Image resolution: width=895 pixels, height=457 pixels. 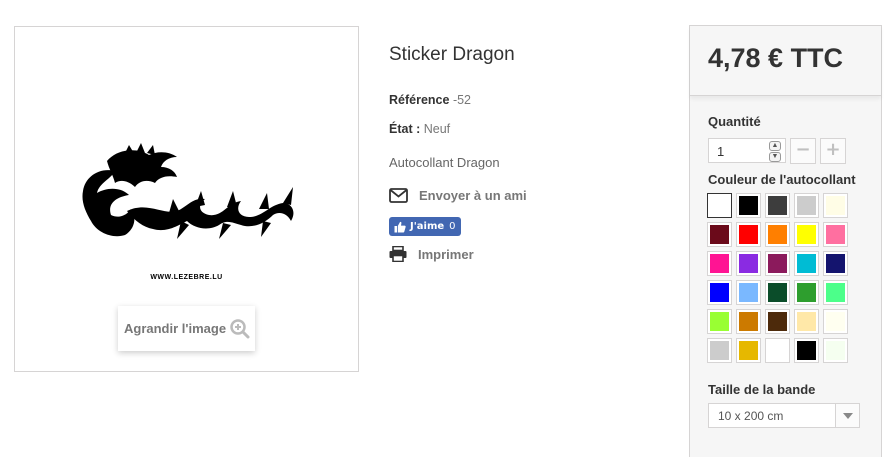 What do you see at coordinates (847, 415) in the screenshot?
I see `chevron-down-icon` at bounding box center [847, 415].